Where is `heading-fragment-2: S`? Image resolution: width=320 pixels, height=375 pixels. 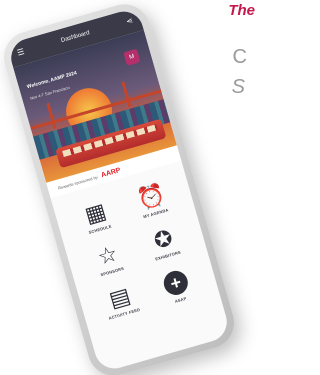 heading-fragment-2: S is located at coordinates (238, 87).